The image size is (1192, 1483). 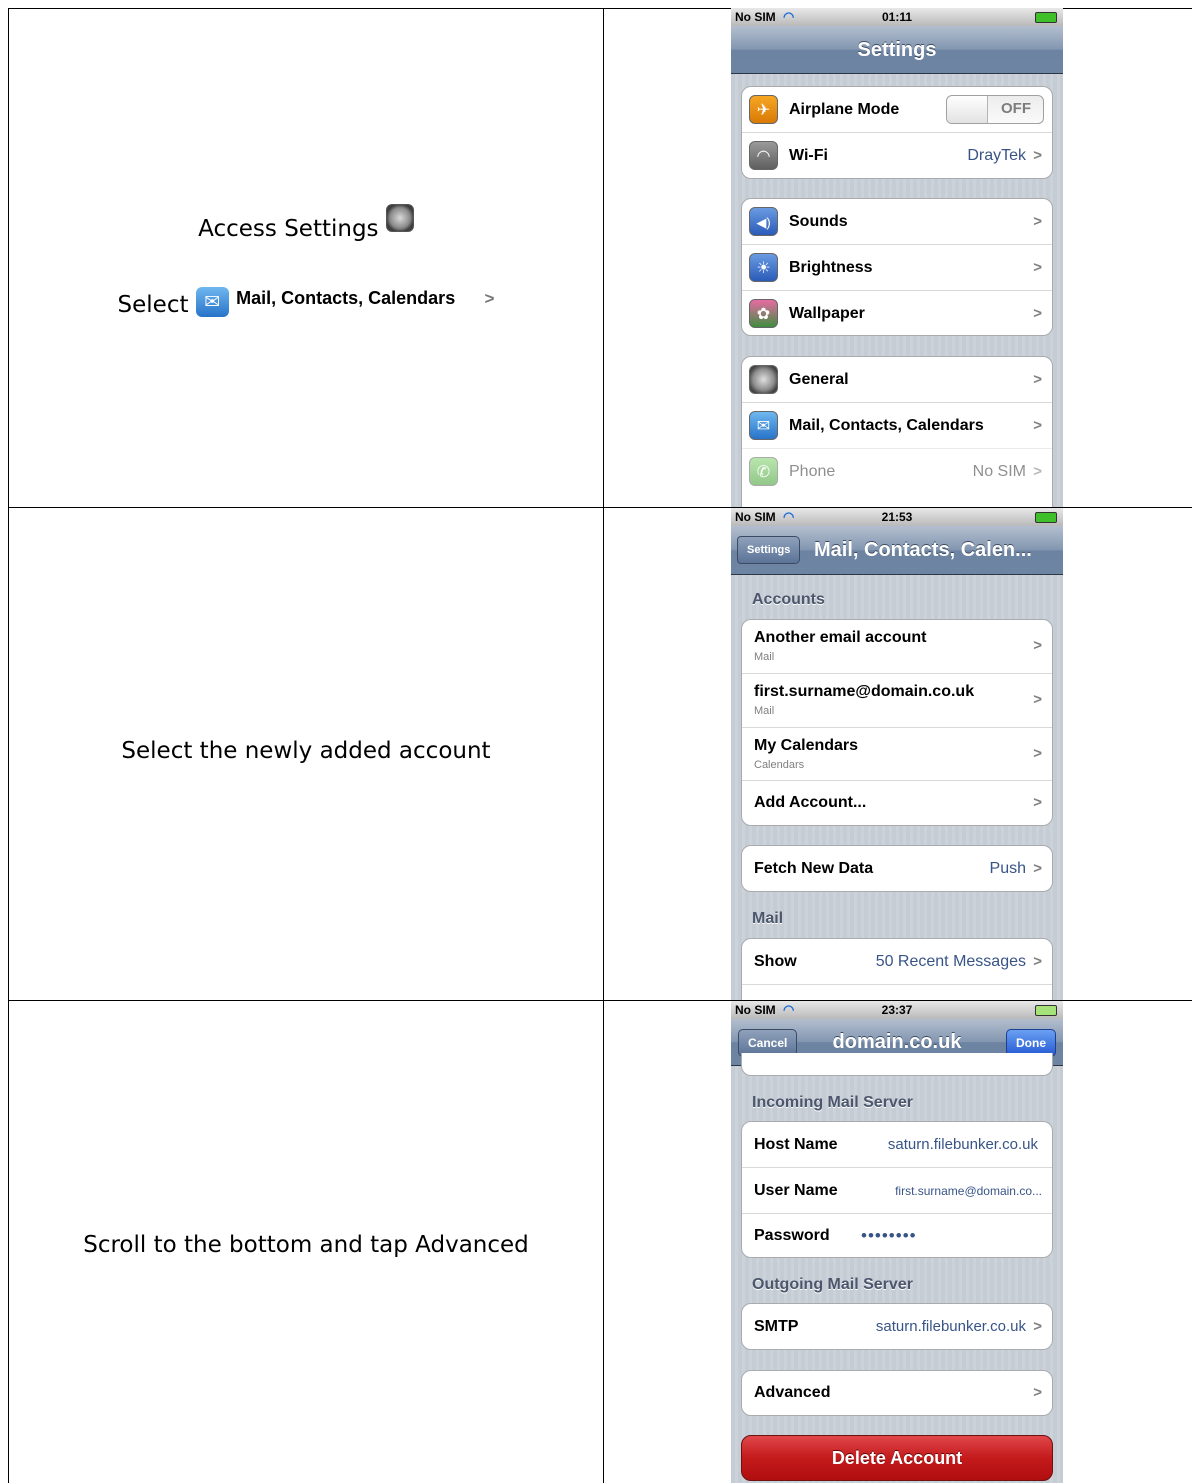 What do you see at coordinates (763, 155) in the screenshot?
I see `wifi-icon: ◠` at bounding box center [763, 155].